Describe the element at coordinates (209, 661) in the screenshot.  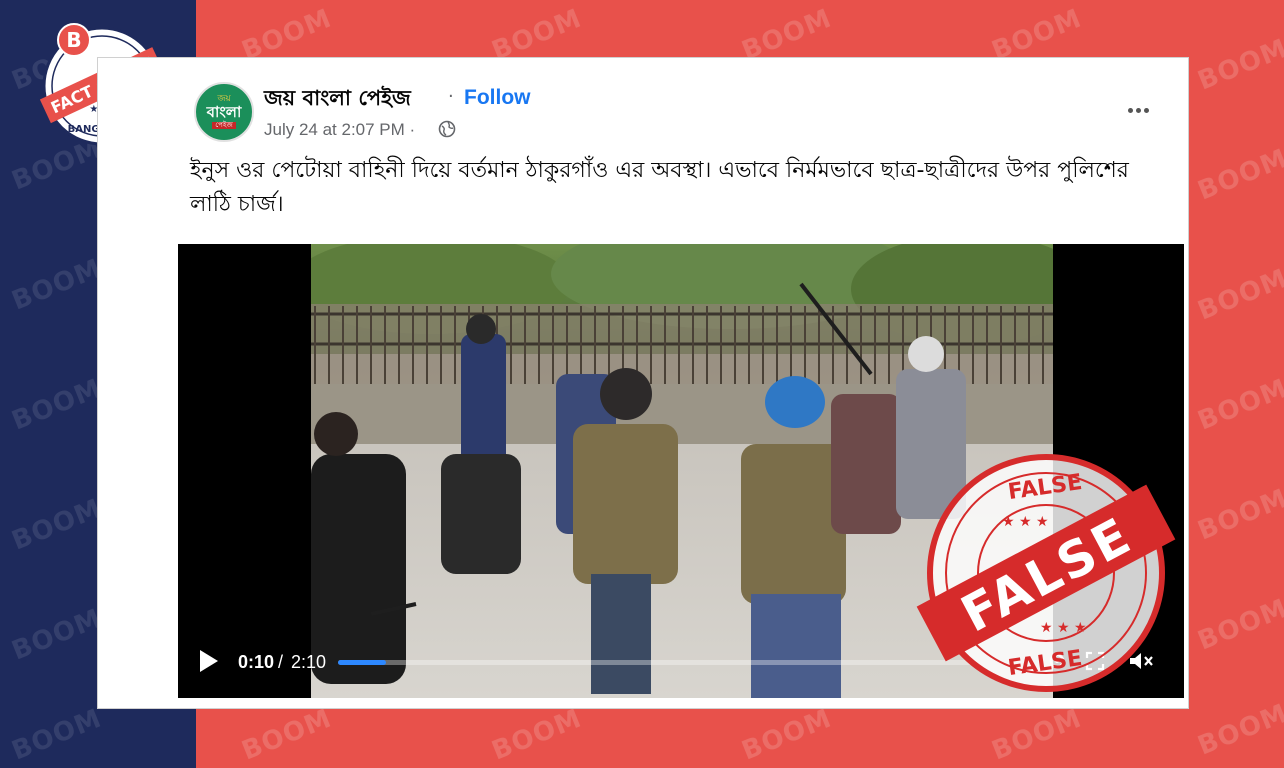
I see `play-button` at that location.